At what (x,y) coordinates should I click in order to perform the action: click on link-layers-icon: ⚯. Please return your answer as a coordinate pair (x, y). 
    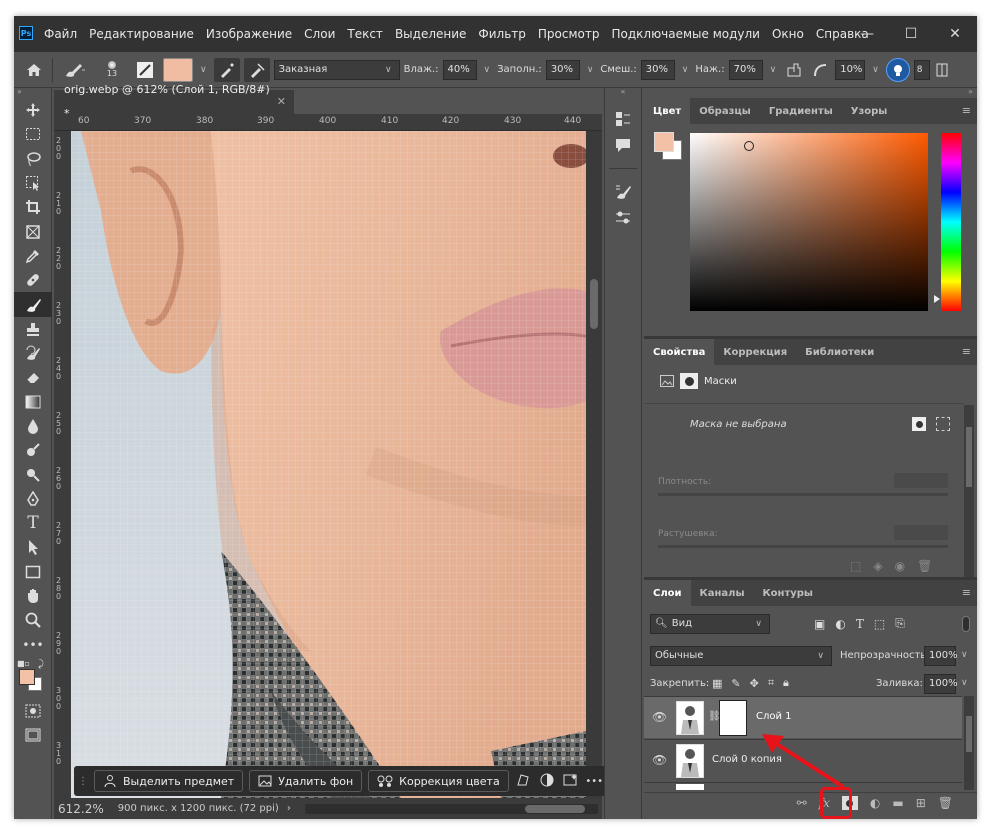
    Looking at the image, I should click on (802, 803).